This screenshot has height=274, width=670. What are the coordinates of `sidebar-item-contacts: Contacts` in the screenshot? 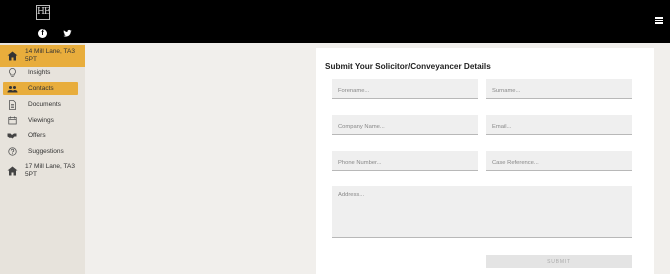 It's located at (40, 88).